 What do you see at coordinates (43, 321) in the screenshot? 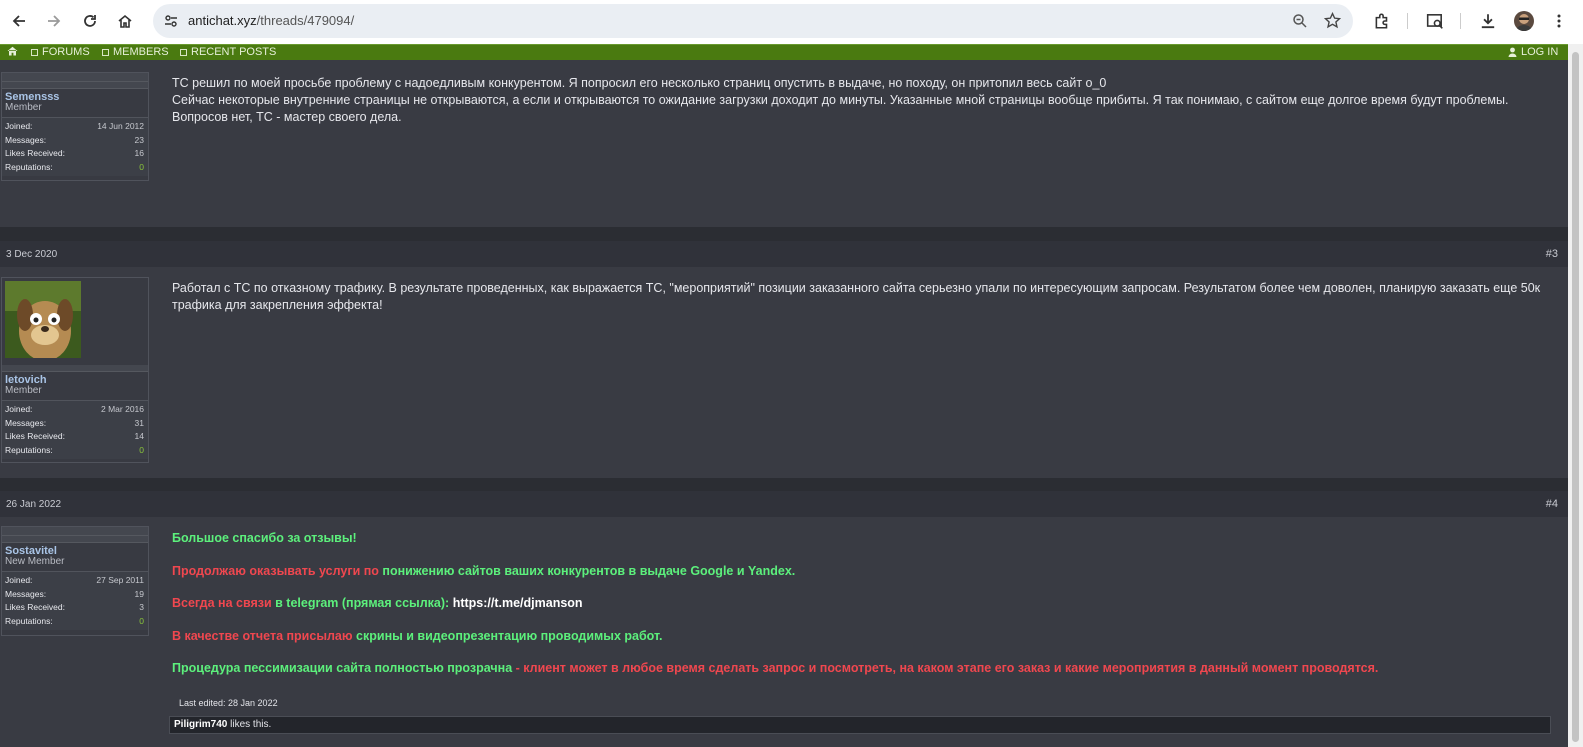
I see `avatar-image` at bounding box center [43, 321].